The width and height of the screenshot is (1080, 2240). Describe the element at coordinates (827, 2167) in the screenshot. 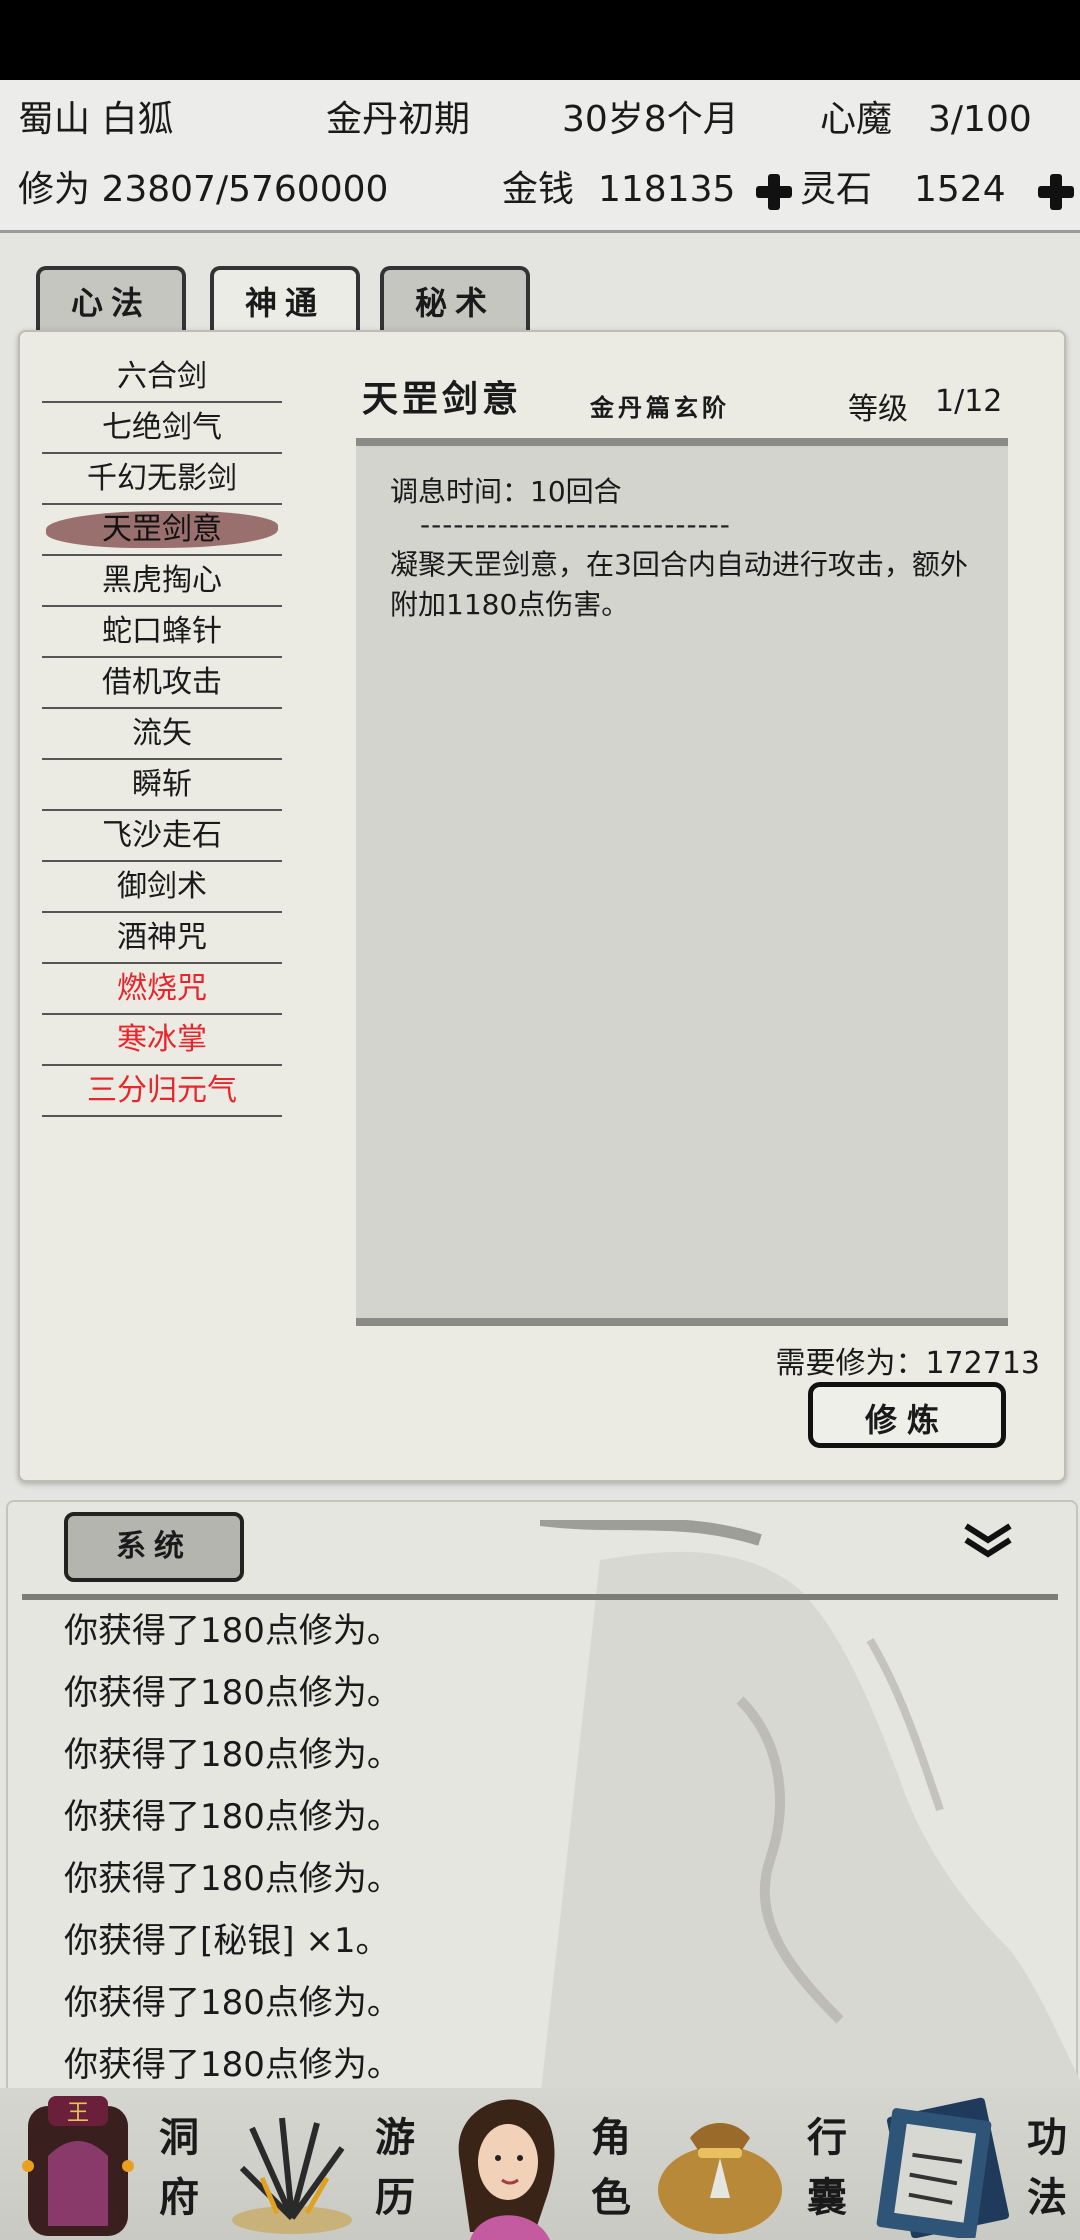

I see `nav-xingnang-label: 行囊` at that location.